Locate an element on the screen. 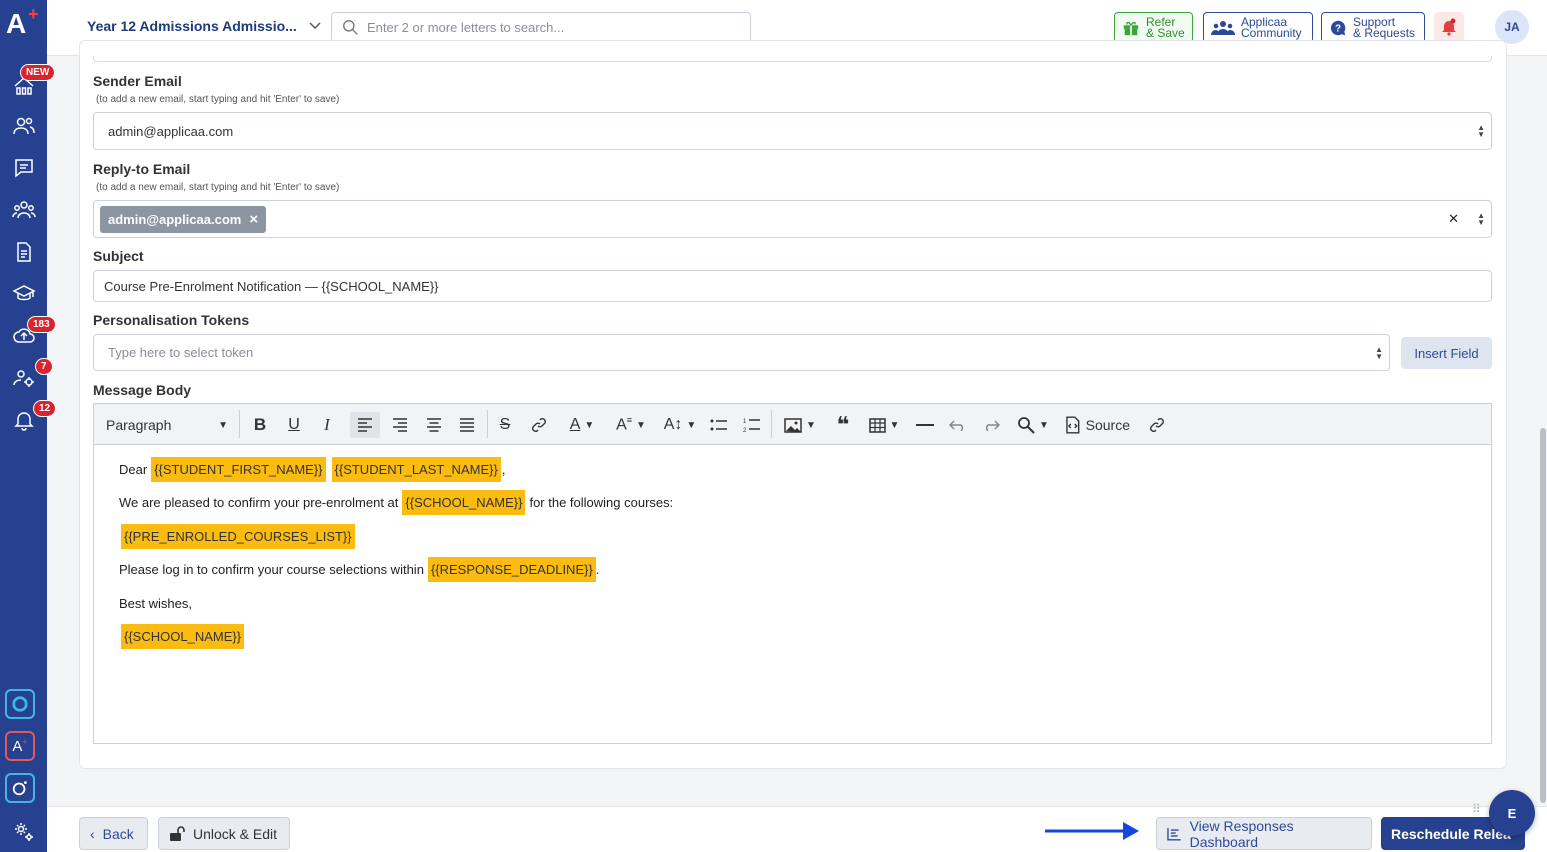 The width and height of the screenshot is (1547, 852). reply-to-label: Reply-to Email is located at coordinates (142, 169).